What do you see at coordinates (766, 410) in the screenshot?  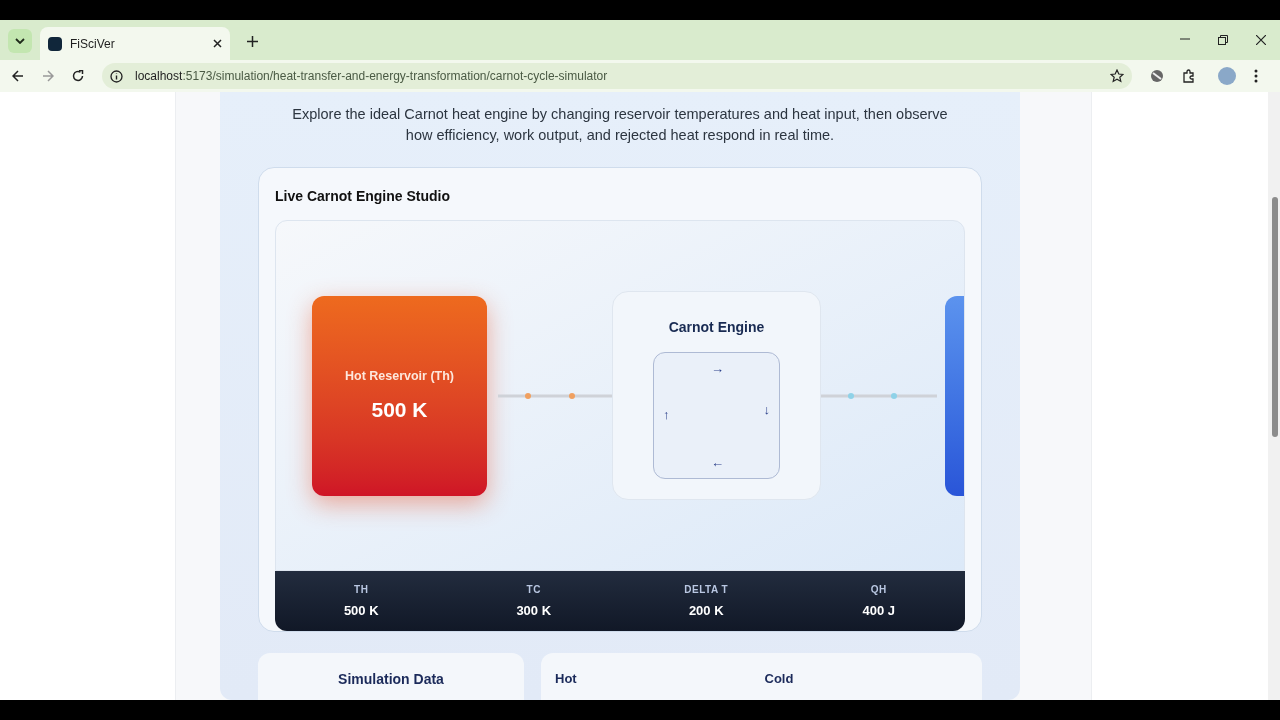 I see `cycle-arrow: ↓` at bounding box center [766, 410].